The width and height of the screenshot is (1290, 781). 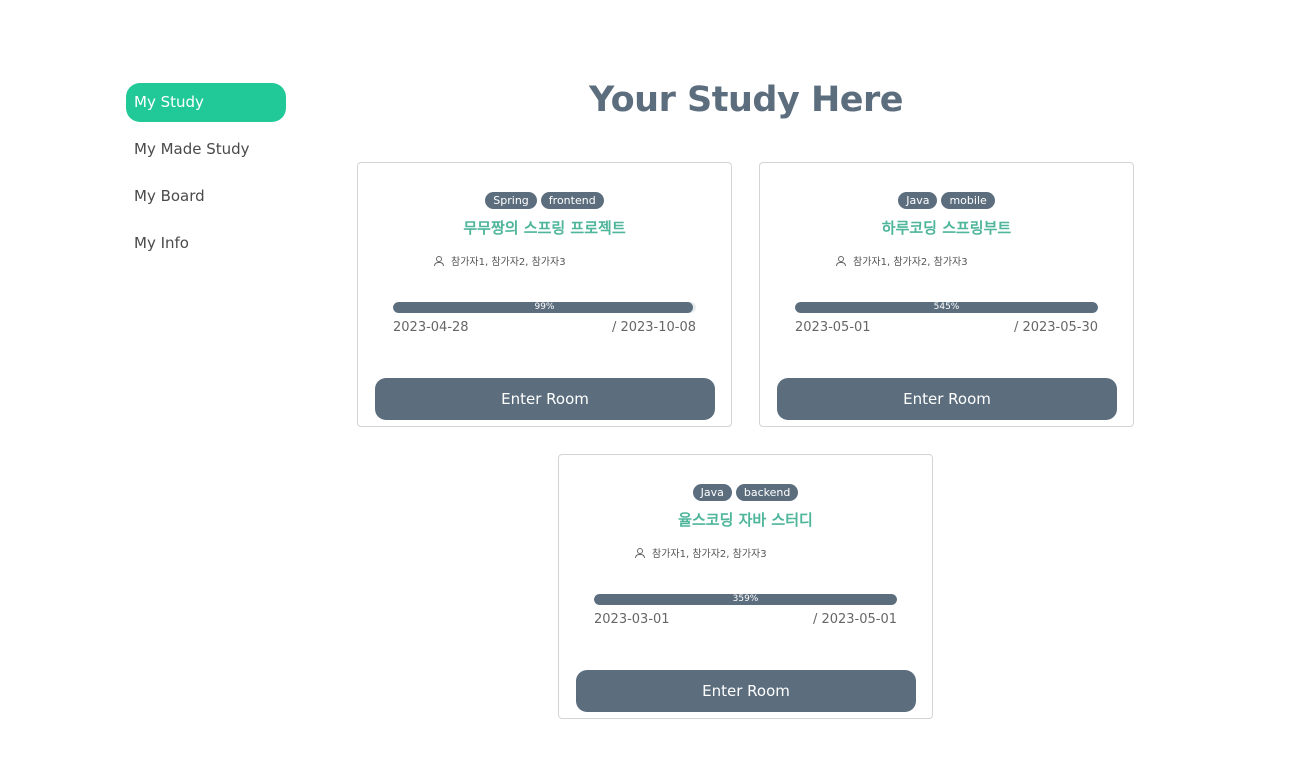 What do you see at coordinates (632, 619) in the screenshot?
I see `start-date: 2023-03-01` at bounding box center [632, 619].